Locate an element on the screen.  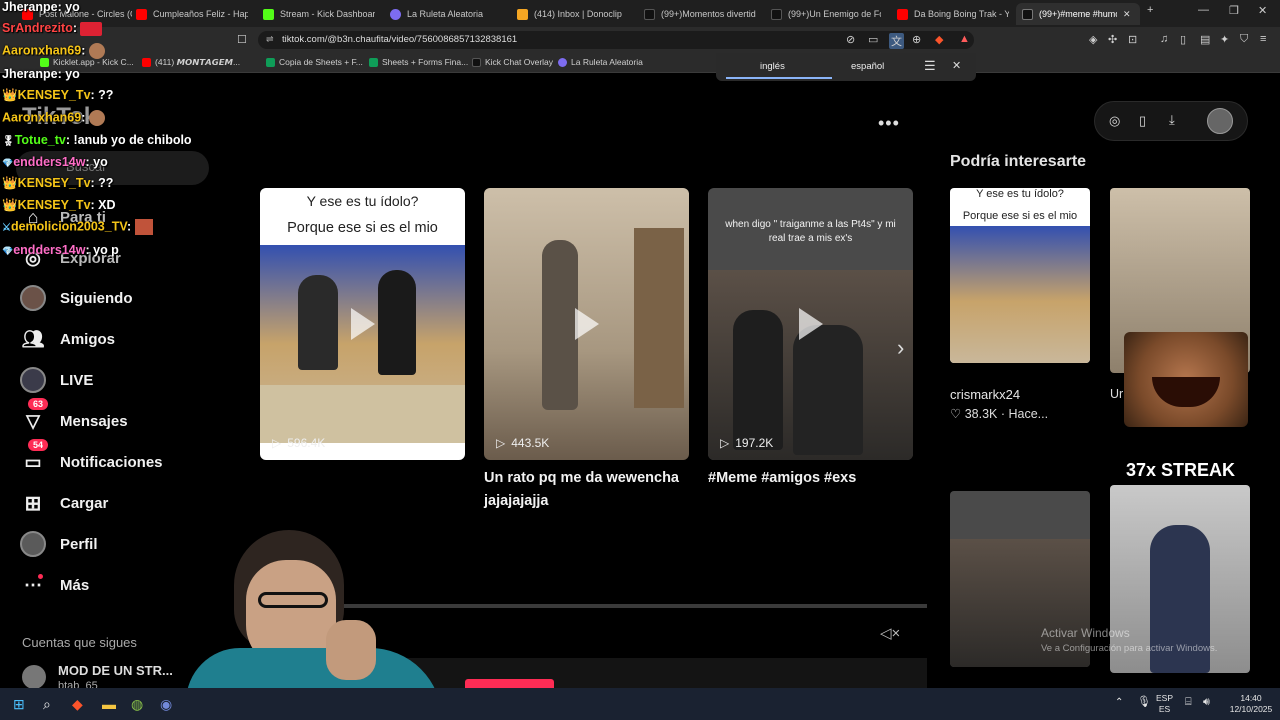
nav-mas: ⋯ Más is located at coordinates (54, 585).